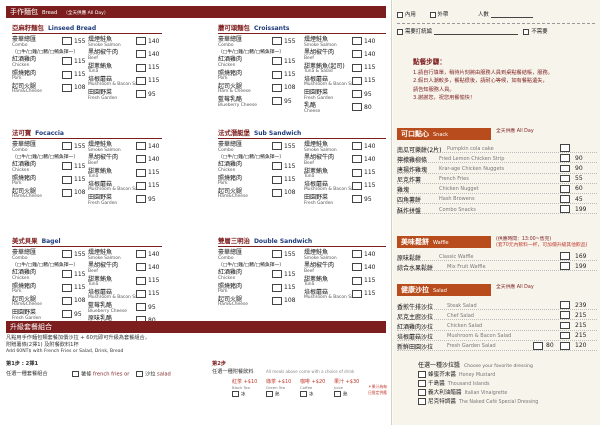 This screenshot has width=600, height=425. I want to click on menu-item: 田園野菜 Fresh Garden 95, so click(125, 95).